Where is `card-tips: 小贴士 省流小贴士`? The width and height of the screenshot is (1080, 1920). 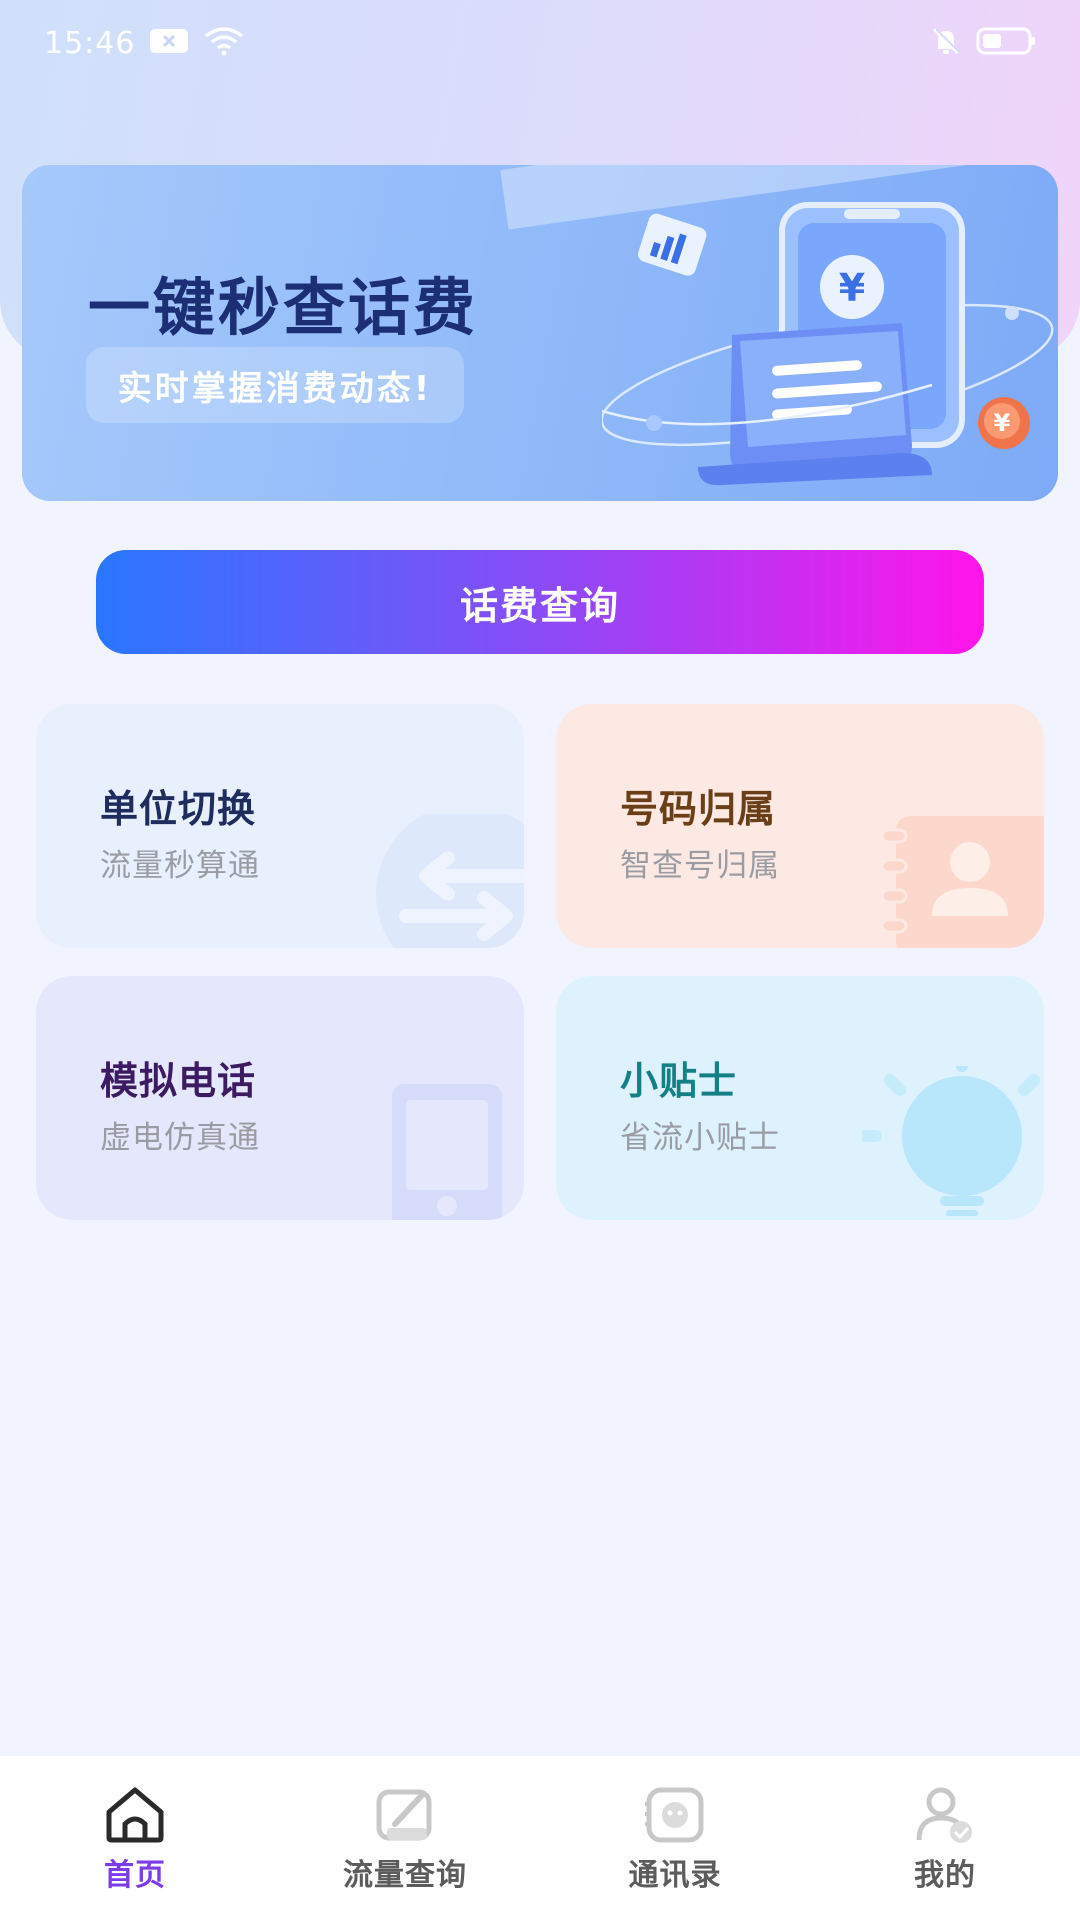
card-tips: 小贴士 省流小贴士 is located at coordinates (800, 1098).